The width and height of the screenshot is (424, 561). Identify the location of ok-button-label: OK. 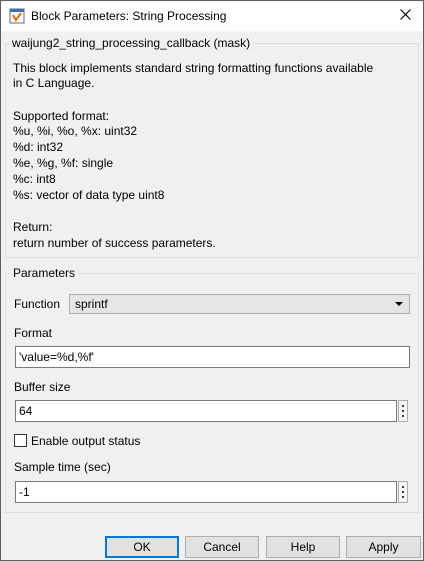
(142, 547).